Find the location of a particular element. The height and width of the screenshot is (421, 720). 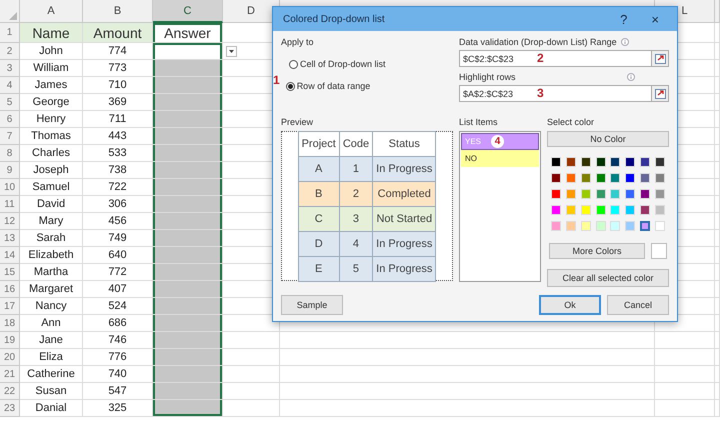

column-header: C is located at coordinates (188, 11).